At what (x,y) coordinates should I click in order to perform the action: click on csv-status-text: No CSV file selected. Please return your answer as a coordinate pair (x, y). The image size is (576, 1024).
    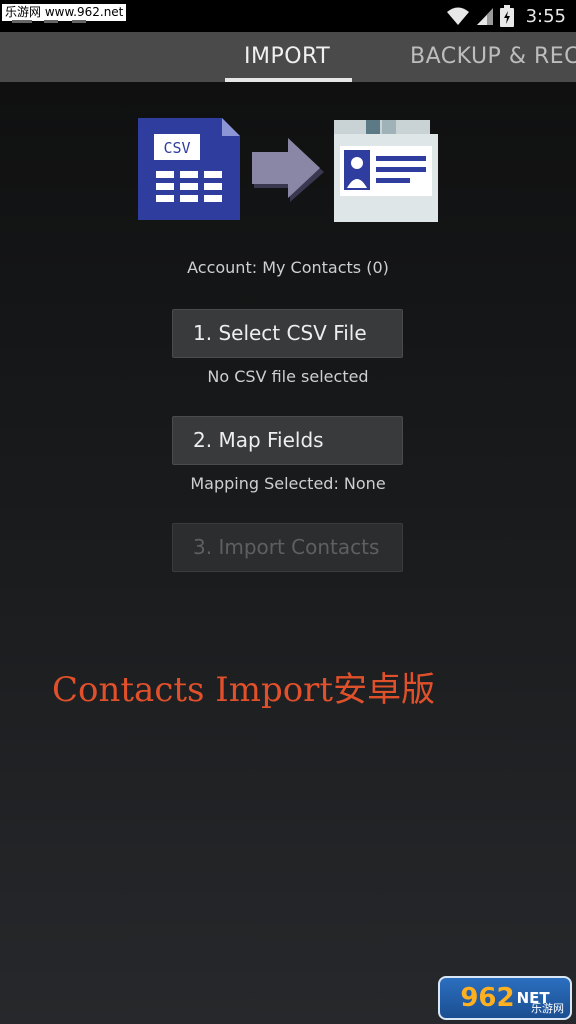
    Looking at the image, I should click on (288, 376).